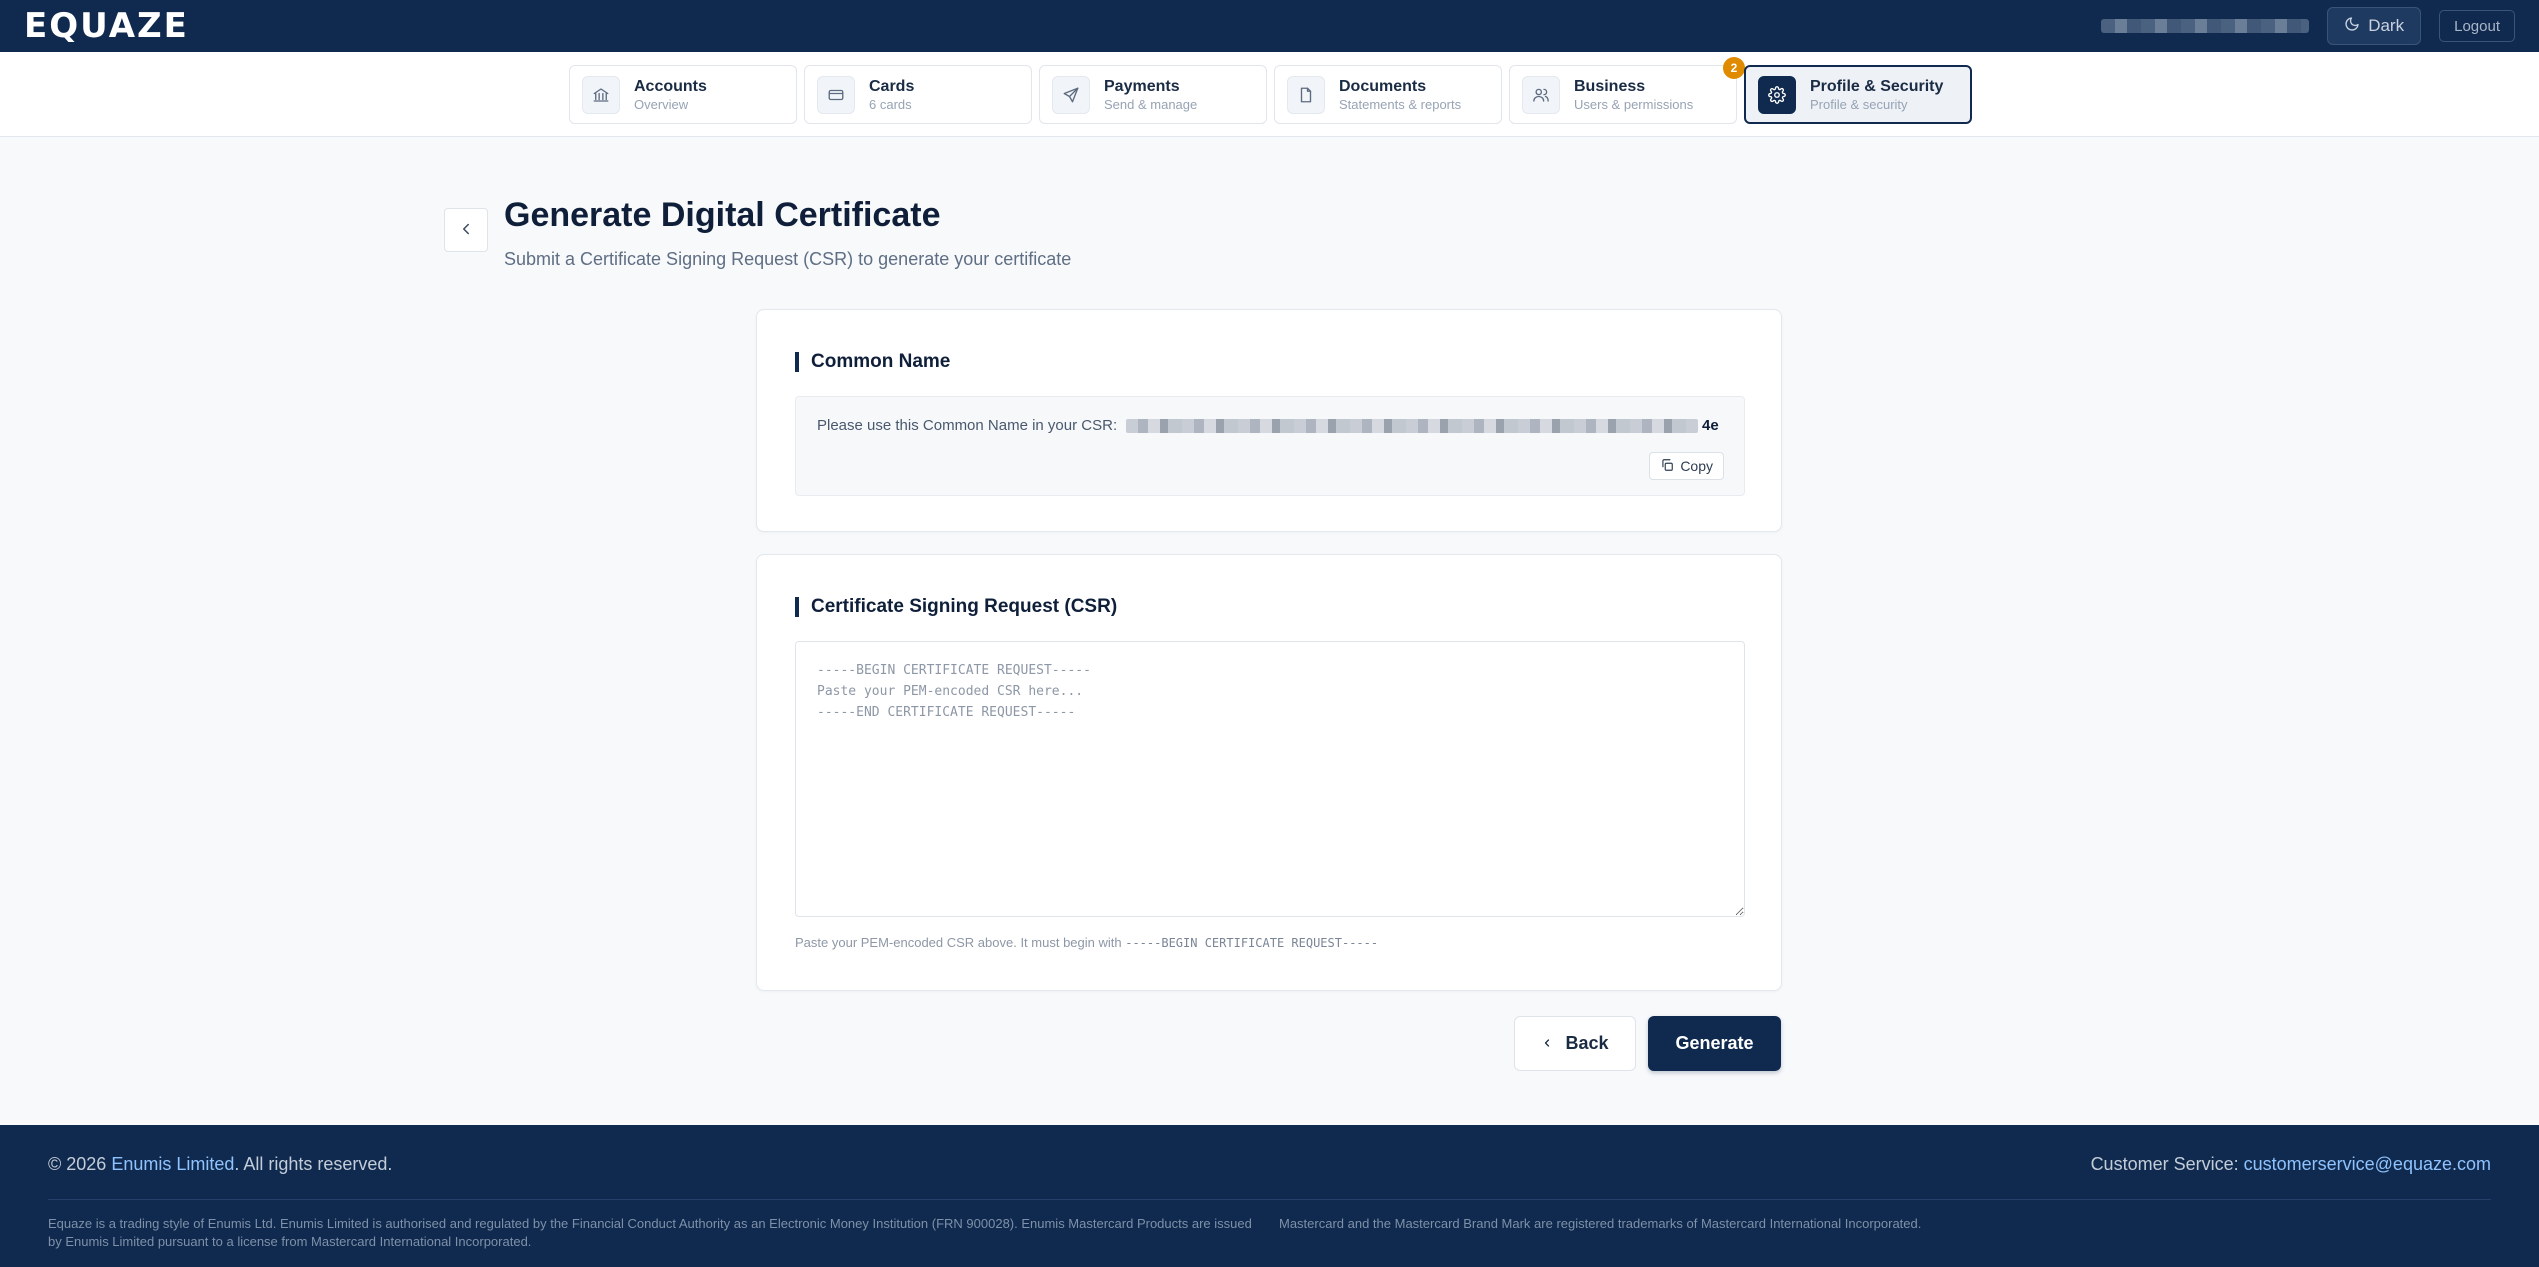 This screenshot has height=1267, width=2539. I want to click on nav-tab-payments: Payments Send & manage, so click(1153, 94).